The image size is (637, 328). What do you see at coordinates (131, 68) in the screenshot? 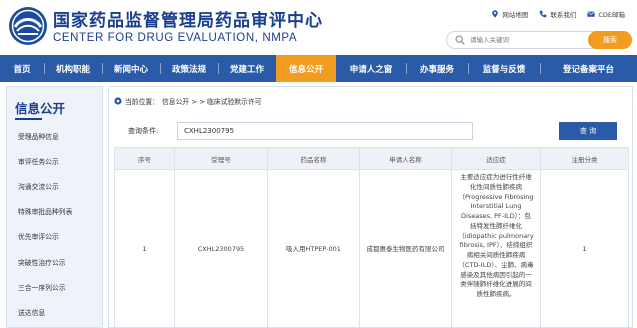
I see `nav-news: 新闻中心` at bounding box center [131, 68].